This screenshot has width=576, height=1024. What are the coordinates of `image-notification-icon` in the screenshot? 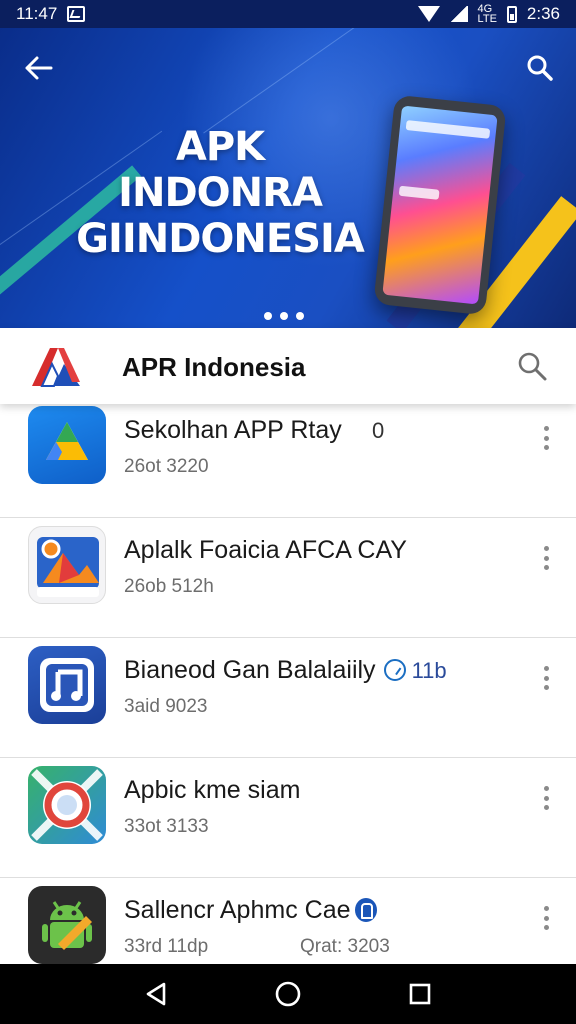 It's located at (76, 14).